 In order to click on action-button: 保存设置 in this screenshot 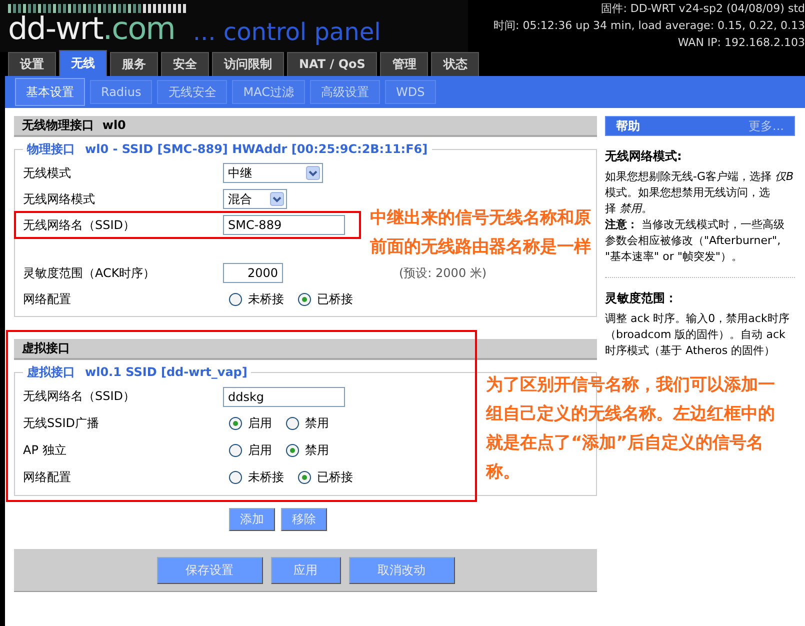, I will do `click(209, 570)`.